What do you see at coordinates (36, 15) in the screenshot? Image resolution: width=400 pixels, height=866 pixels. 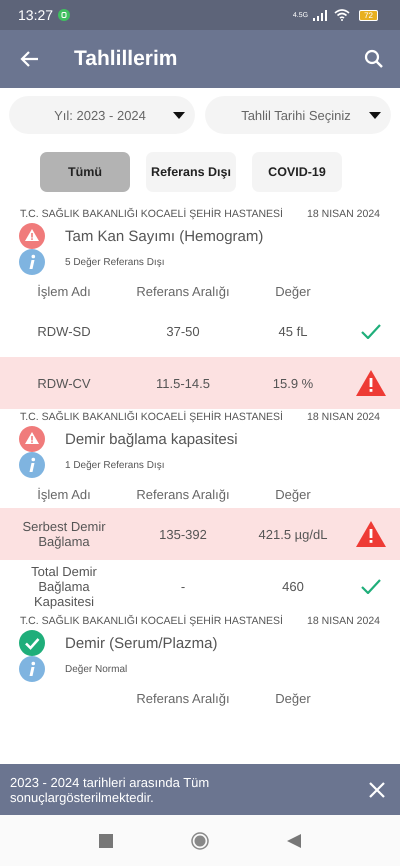 I see `clock: 13:27` at bounding box center [36, 15].